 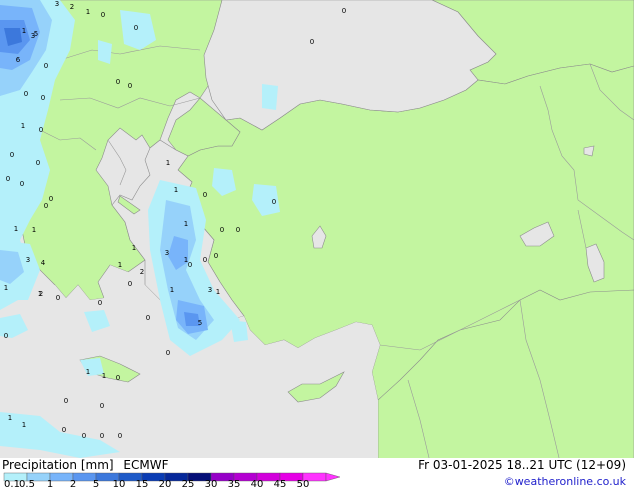 I want to click on product-label: Precipitation [mm], so click(x=58, y=465).